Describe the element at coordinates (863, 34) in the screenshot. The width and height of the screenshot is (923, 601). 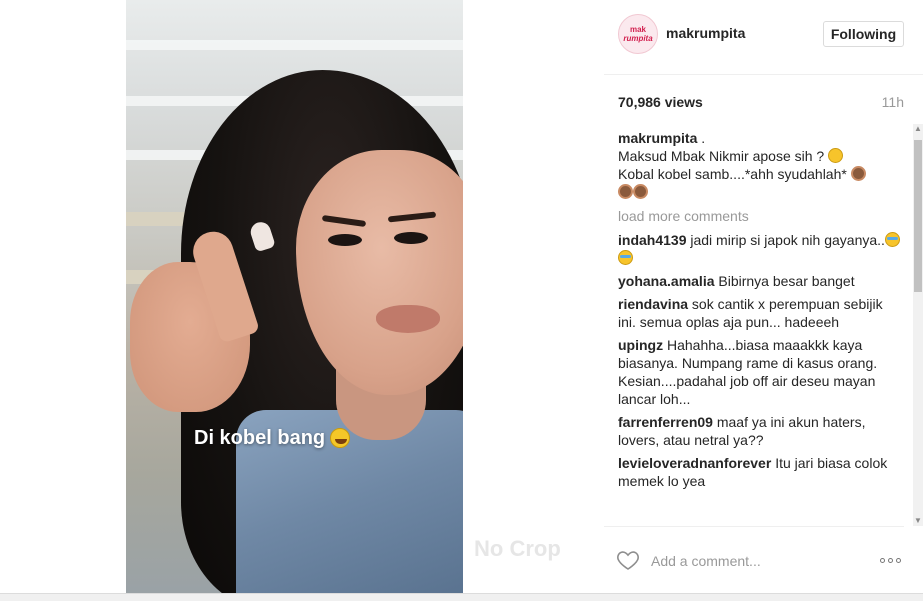
I see `following-button: Following` at that location.